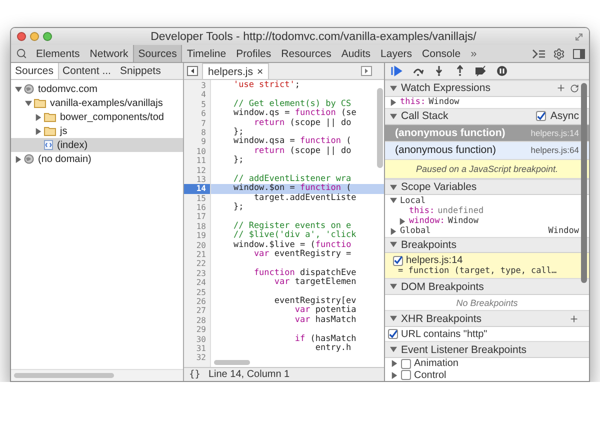 Image resolution: width=600 pixels, height=437 pixels. I want to click on line-number: 3, so click(197, 85).